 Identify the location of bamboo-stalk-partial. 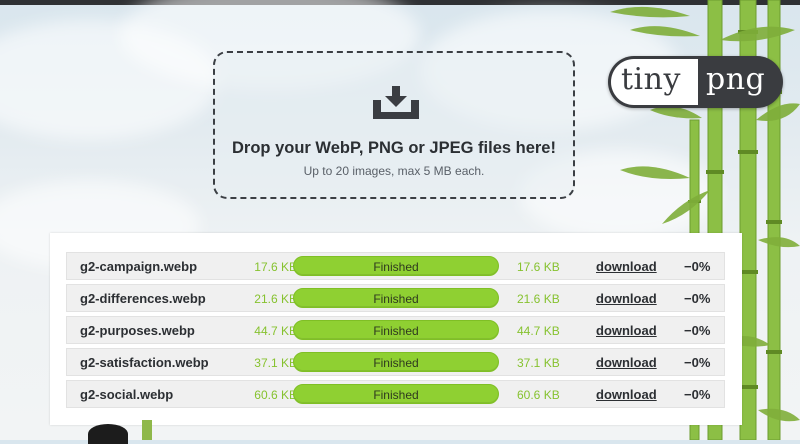
(147, 430).